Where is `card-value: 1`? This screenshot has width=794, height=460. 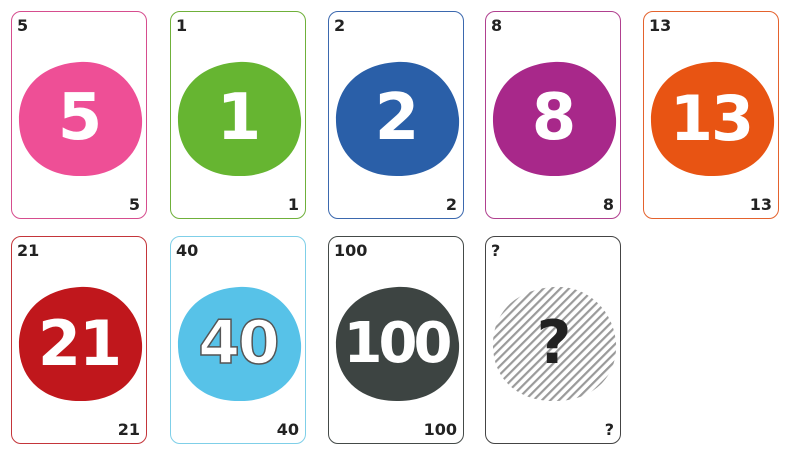
card-value: 1 is located at coordinates (239, 118).